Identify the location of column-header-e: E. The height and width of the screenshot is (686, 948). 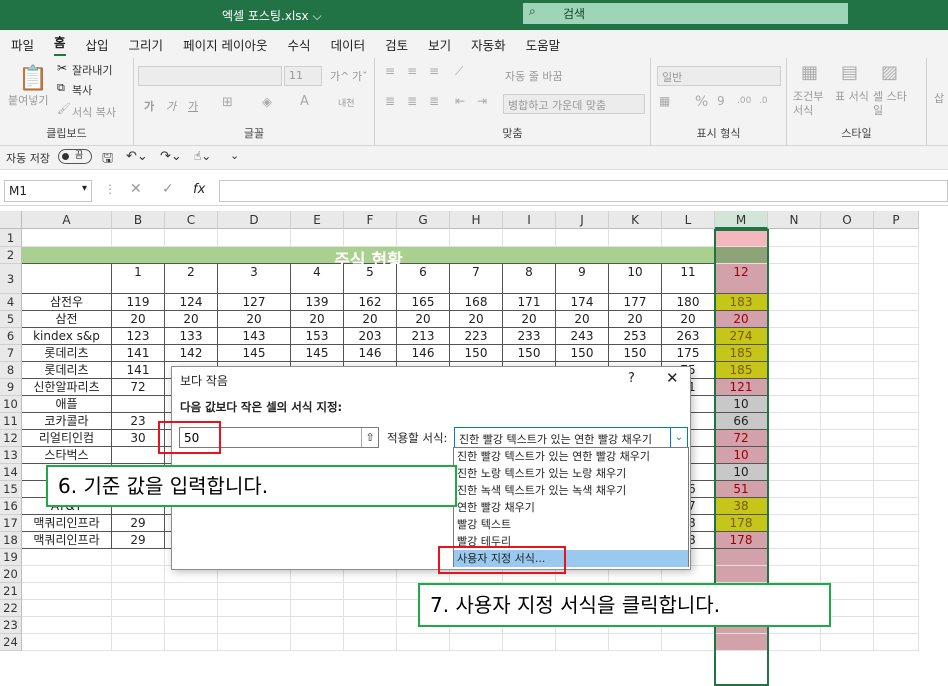
(317, 220).